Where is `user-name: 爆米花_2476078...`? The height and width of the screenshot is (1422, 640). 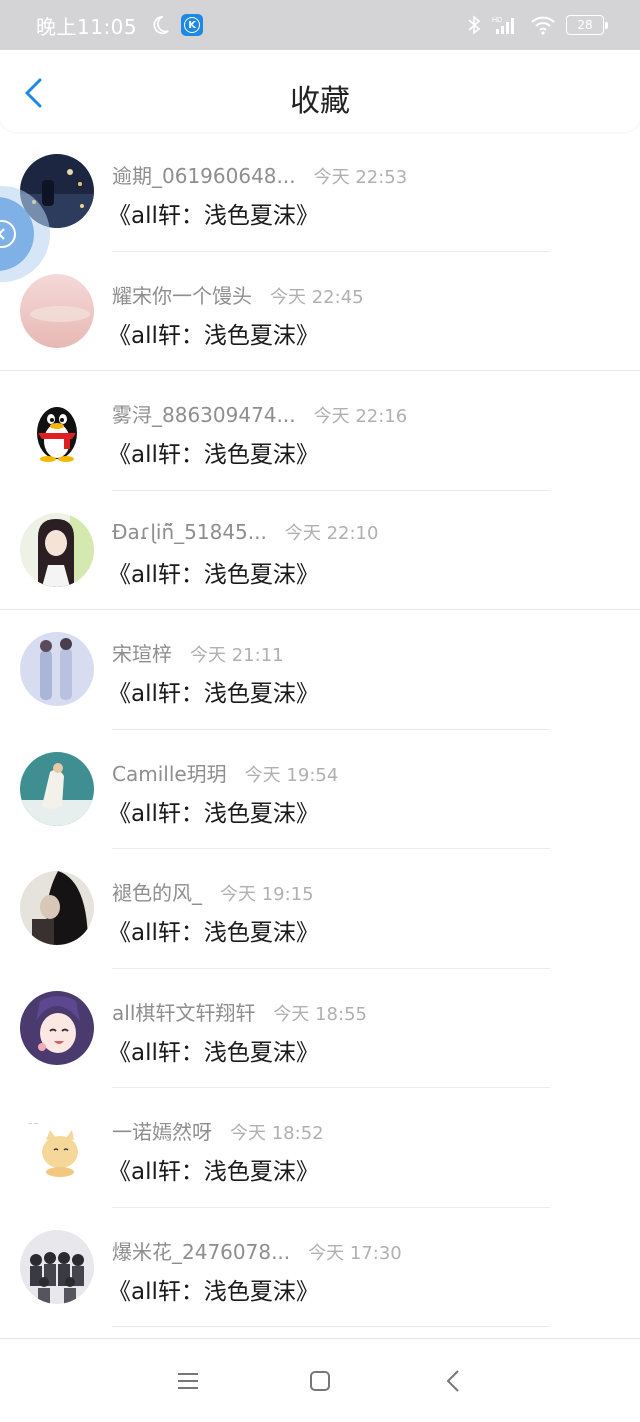 user-name: 爆米花_2476078... is located at coordinates (201, 1251).